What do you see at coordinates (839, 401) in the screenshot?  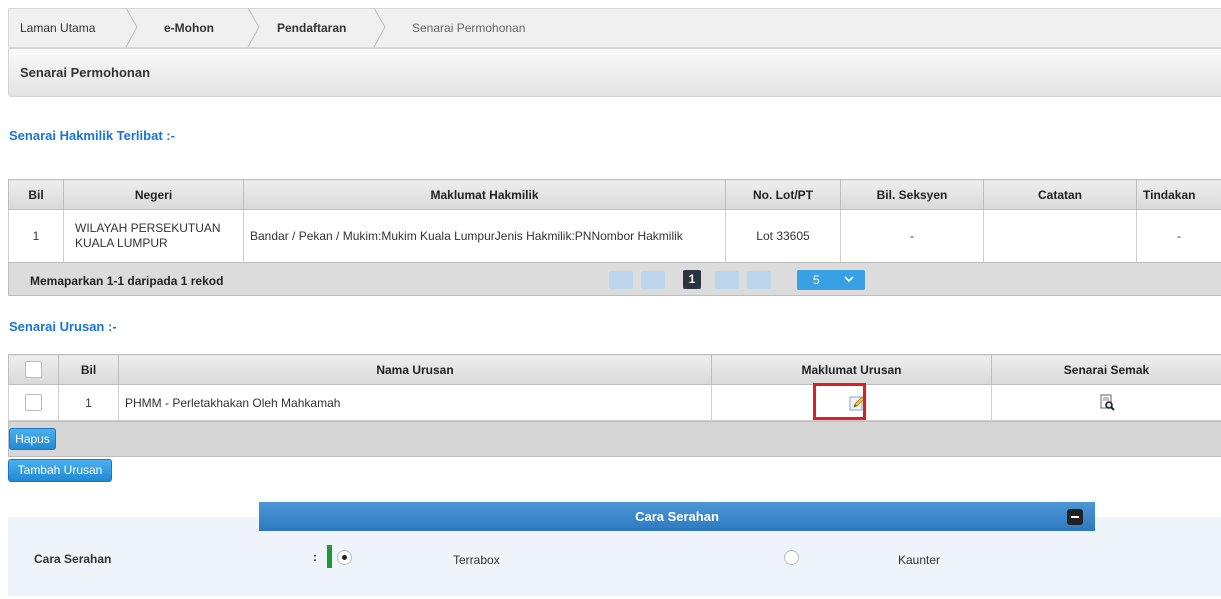 I see `highlight-box` at bounding box center [839, 401].